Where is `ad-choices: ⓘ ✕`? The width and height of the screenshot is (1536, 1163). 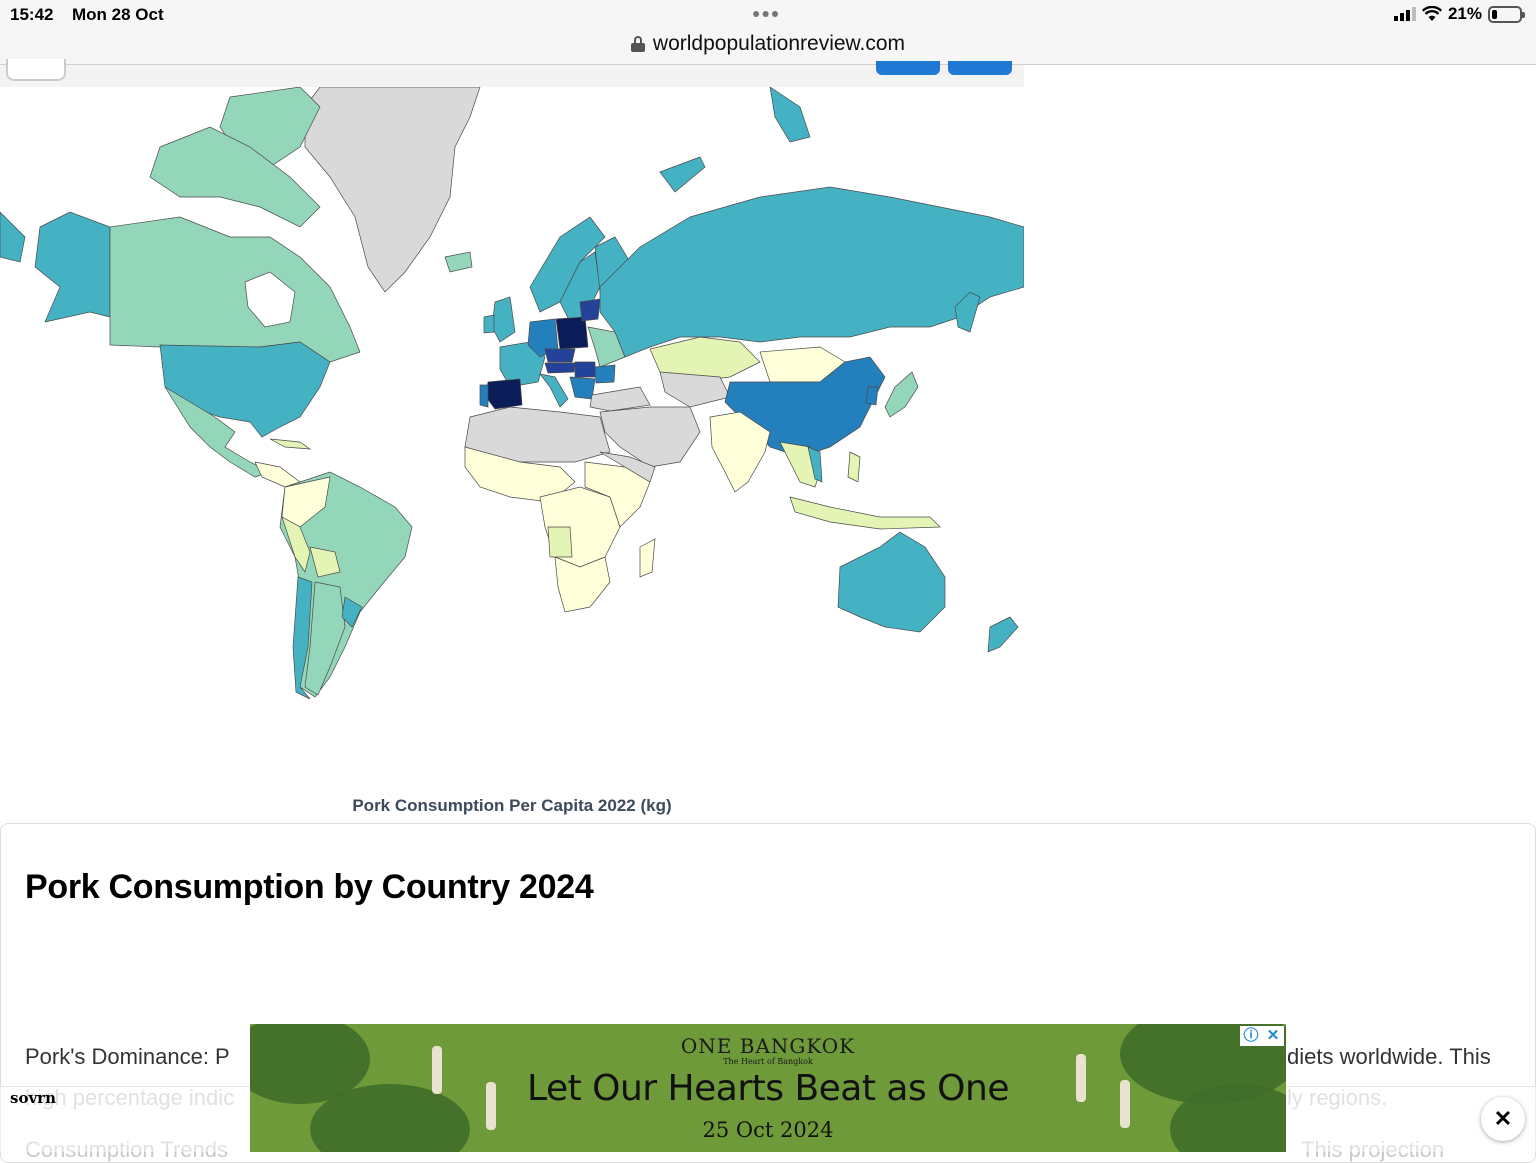 ad-choices: ⓘ ✕ is located at coordinates (1262, 1036).